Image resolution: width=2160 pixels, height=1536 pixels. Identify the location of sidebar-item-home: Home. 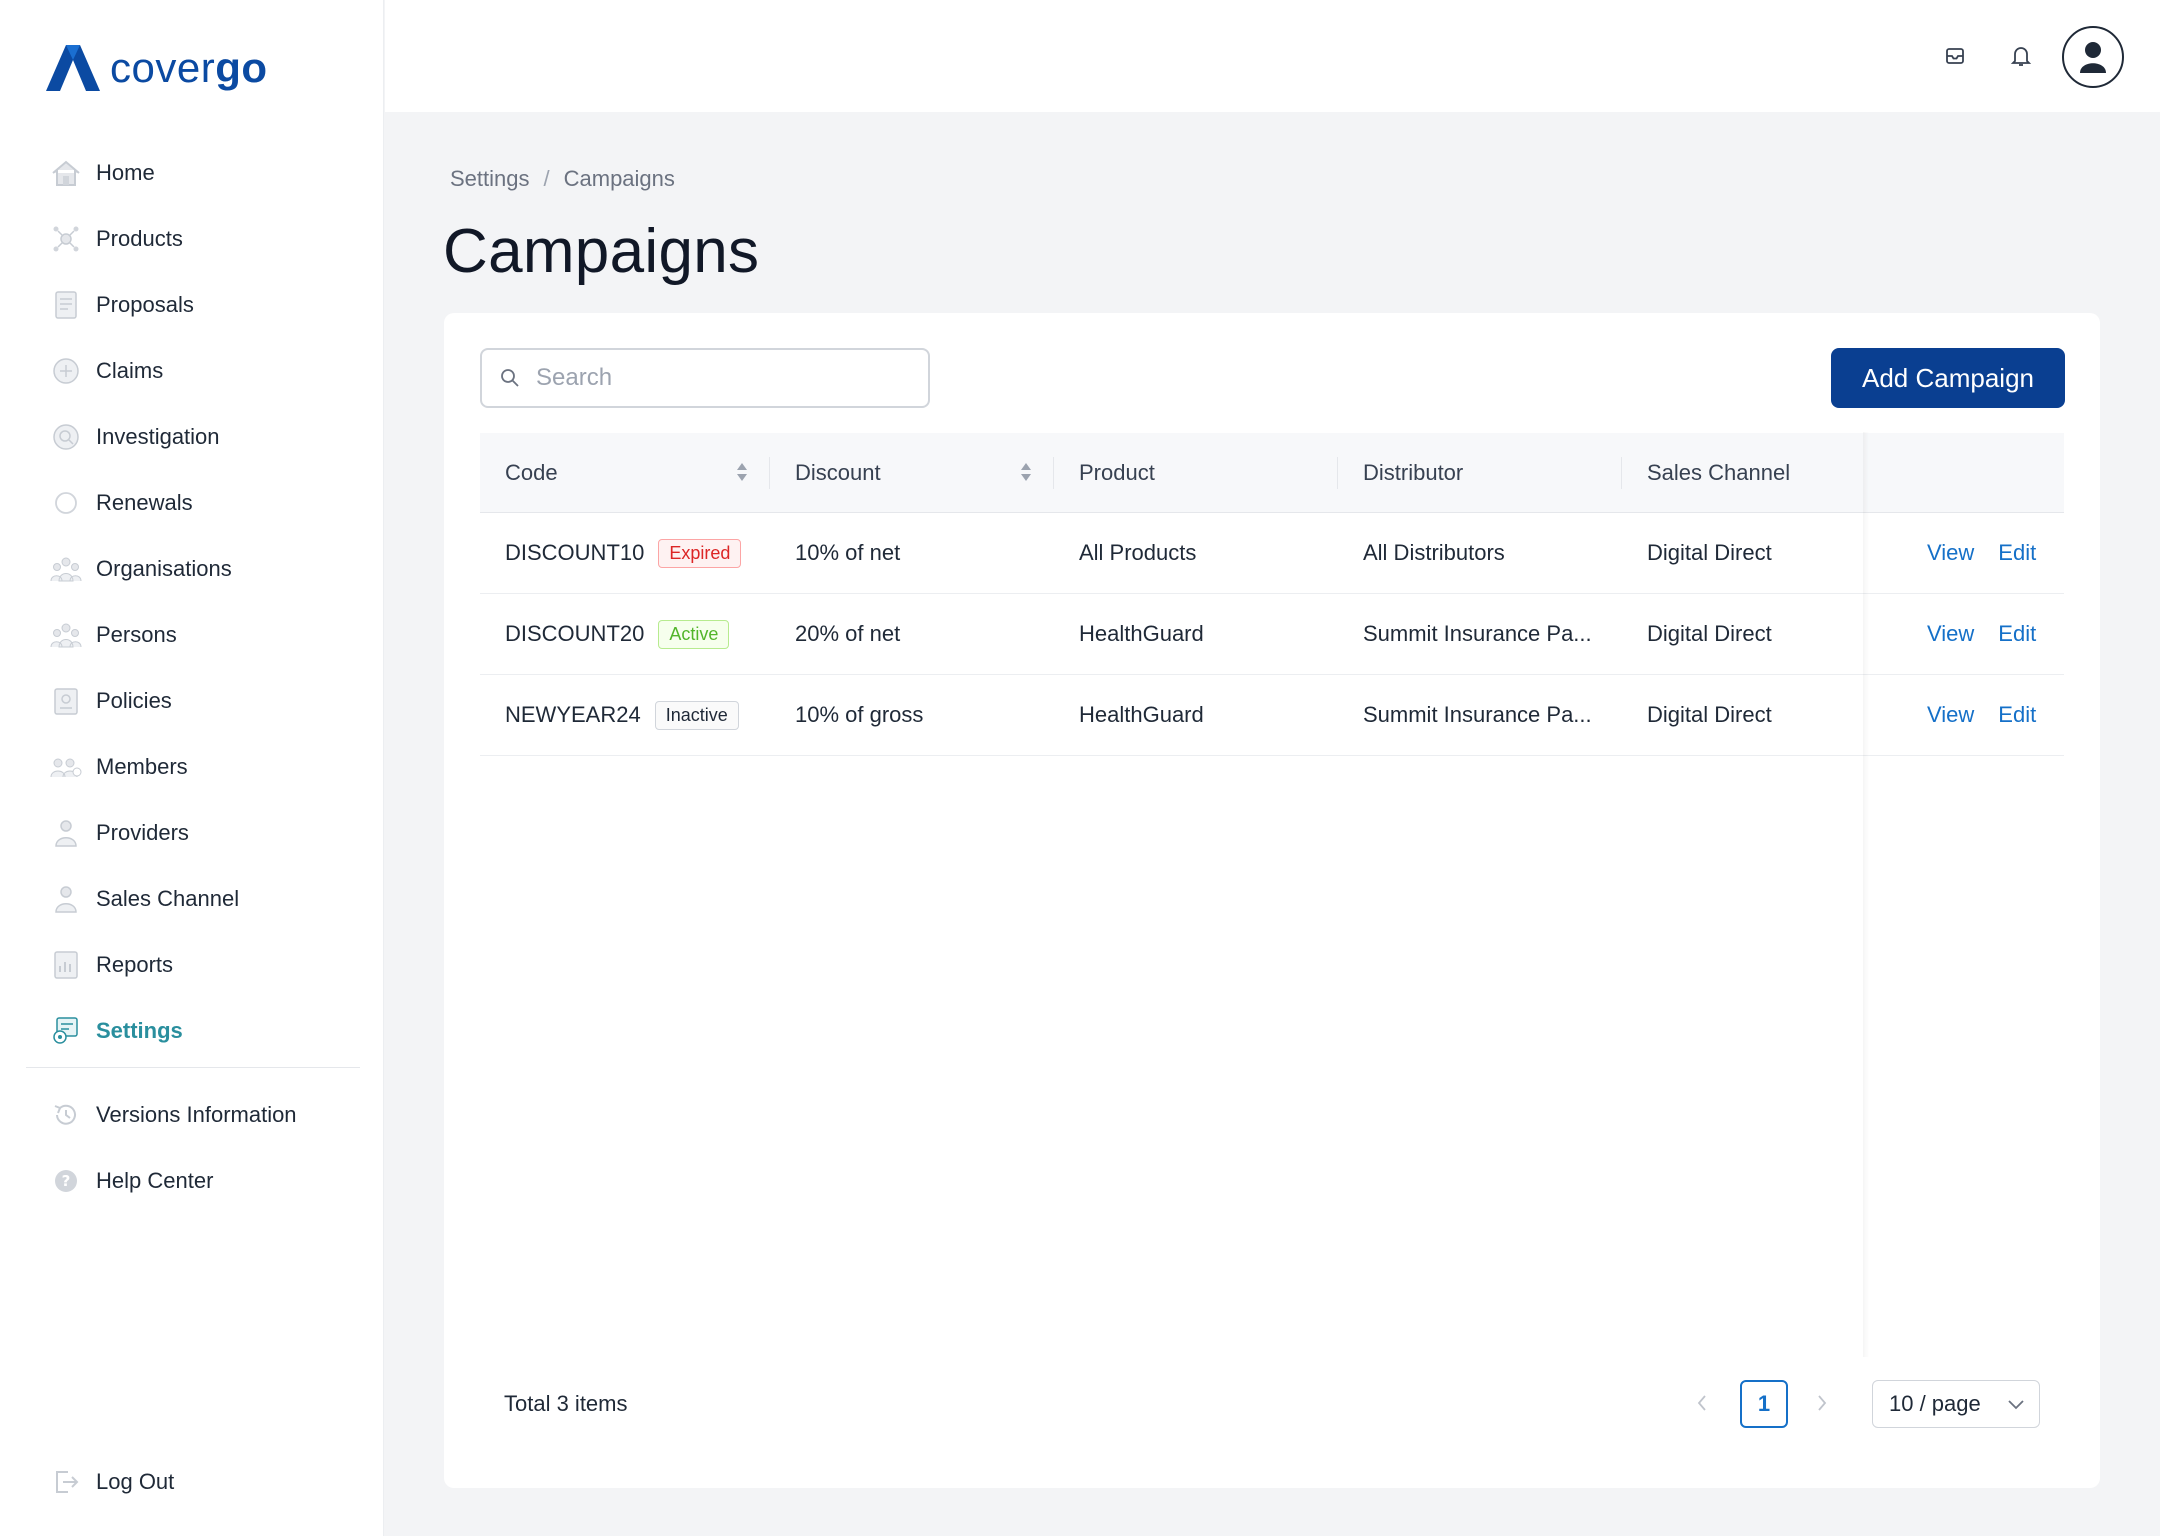
(192, 173).